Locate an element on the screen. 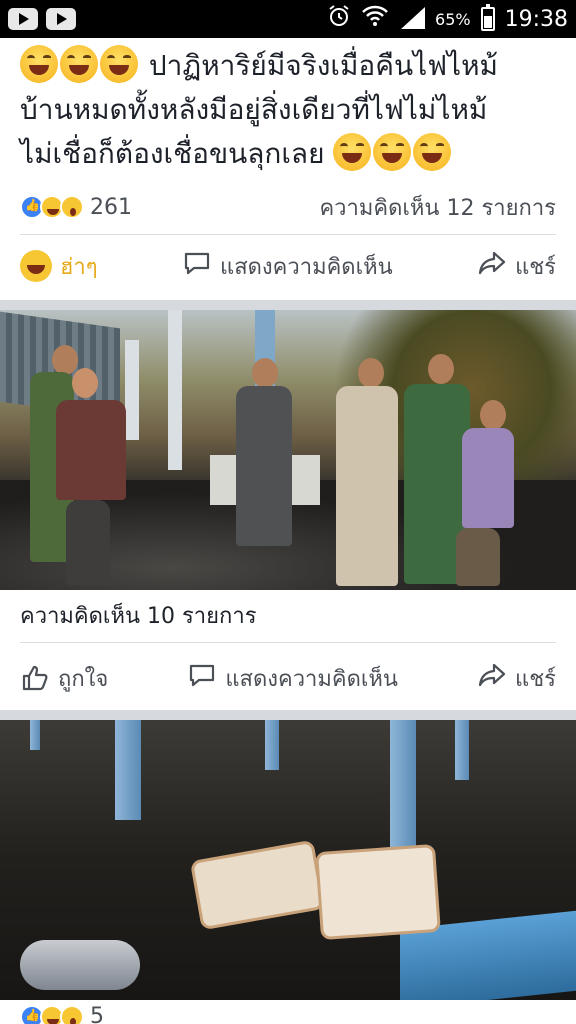  comment-count: ความคิดเห็น 12 รายการ is located at coordinates (437, 207).